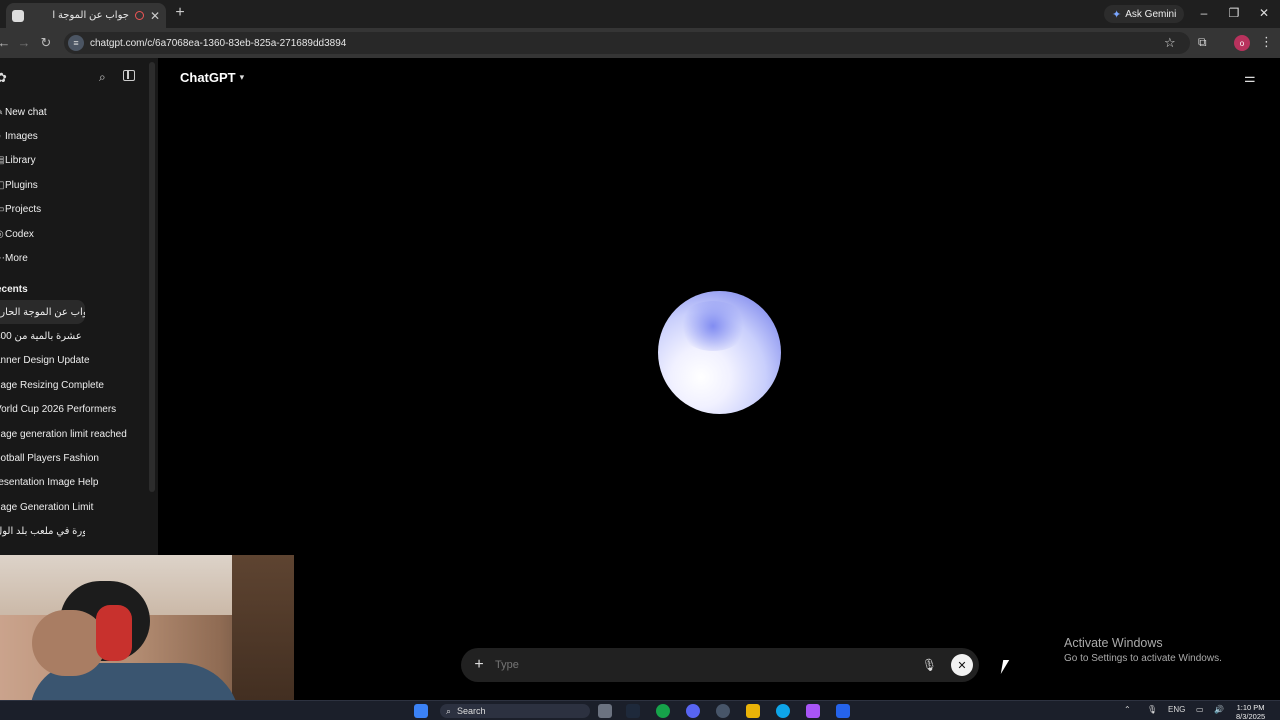 This screenshot has width=1280, height=720. What do you see at coordinates (1251, 716) in the screenshot?
I see `clock-date: 8/3/2025` at bounding box center [1251, 716].